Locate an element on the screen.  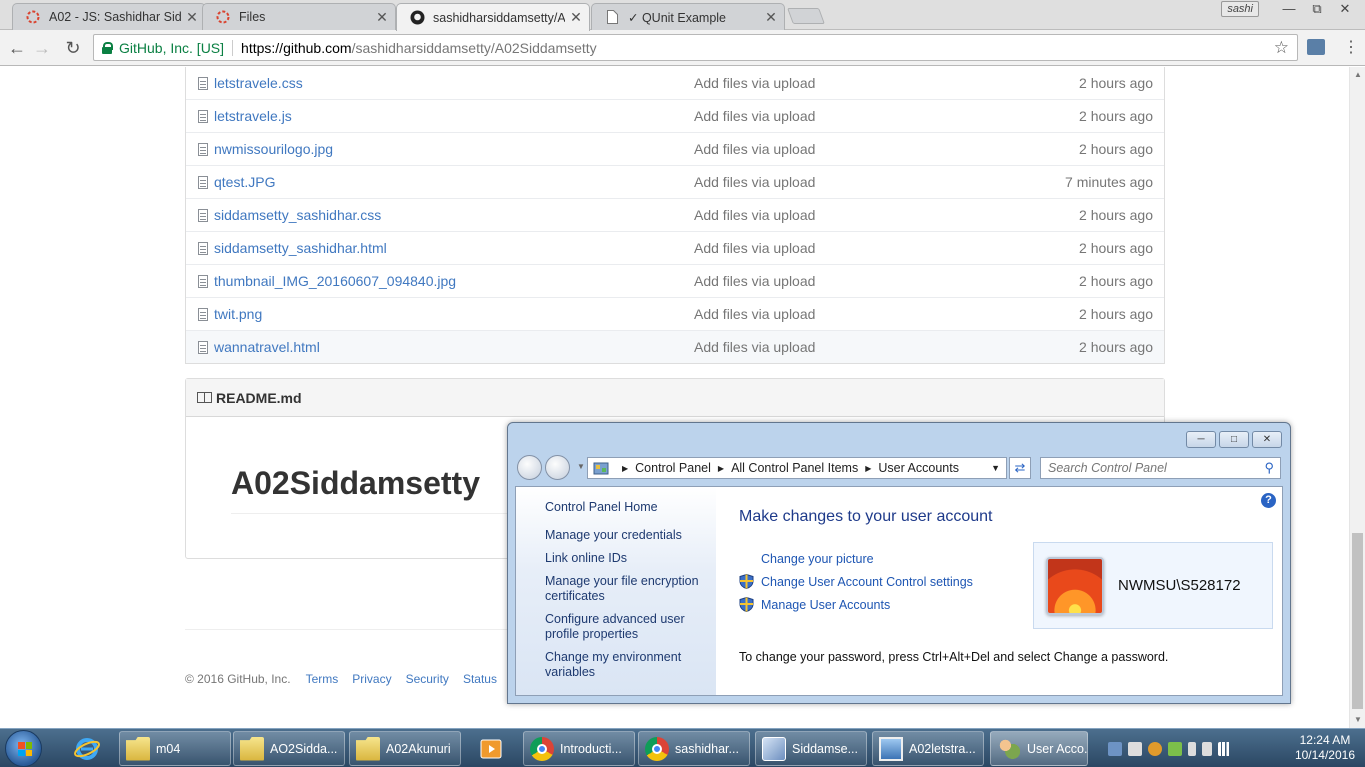
sidebar-item-encryption: Manage your file encryption certificates is located at coordinates (622, 589).